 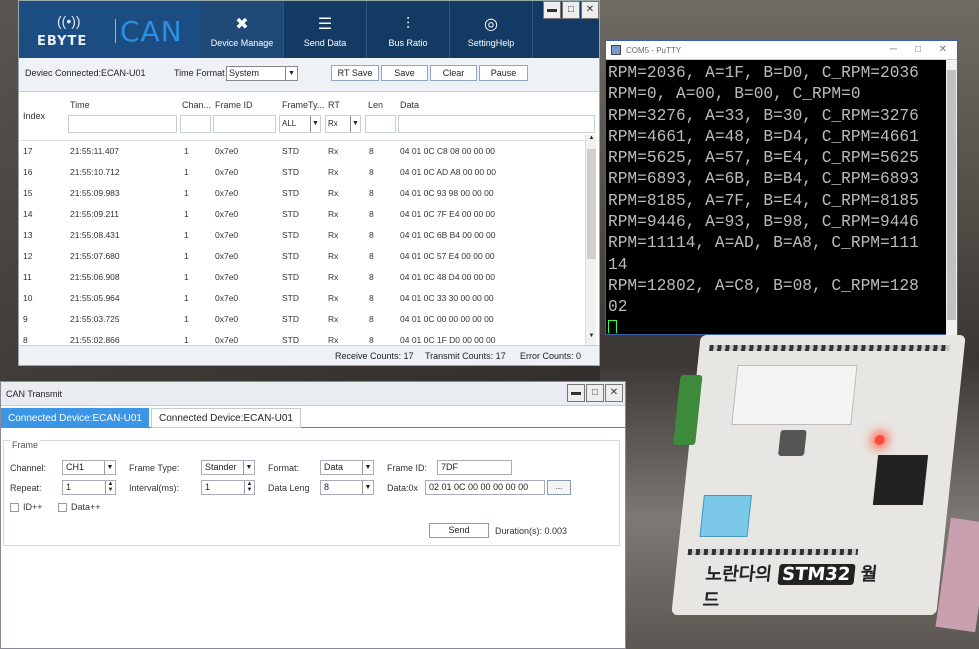 What do you see at coordinates (95, 340) in the screenshot?
I see `cell-time: 21:55:02.866` at bounding box center [95, 340].